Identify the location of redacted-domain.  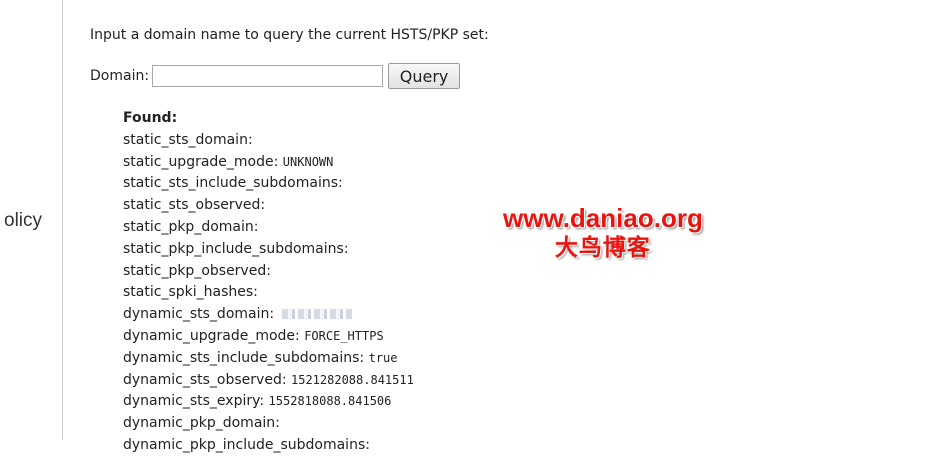
(316, 314).